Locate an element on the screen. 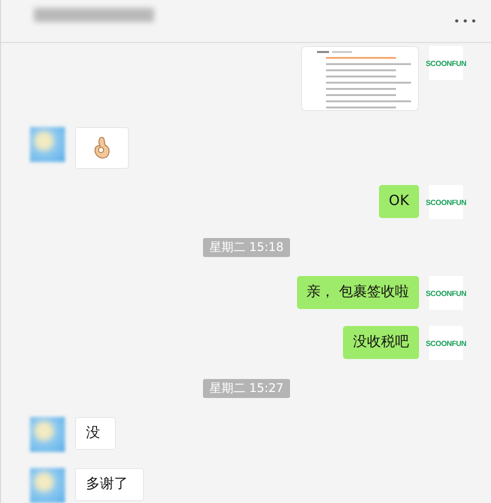 This screenshot has width=491, height=503. message-bubble: 没 is located at coordinates (95, 433).